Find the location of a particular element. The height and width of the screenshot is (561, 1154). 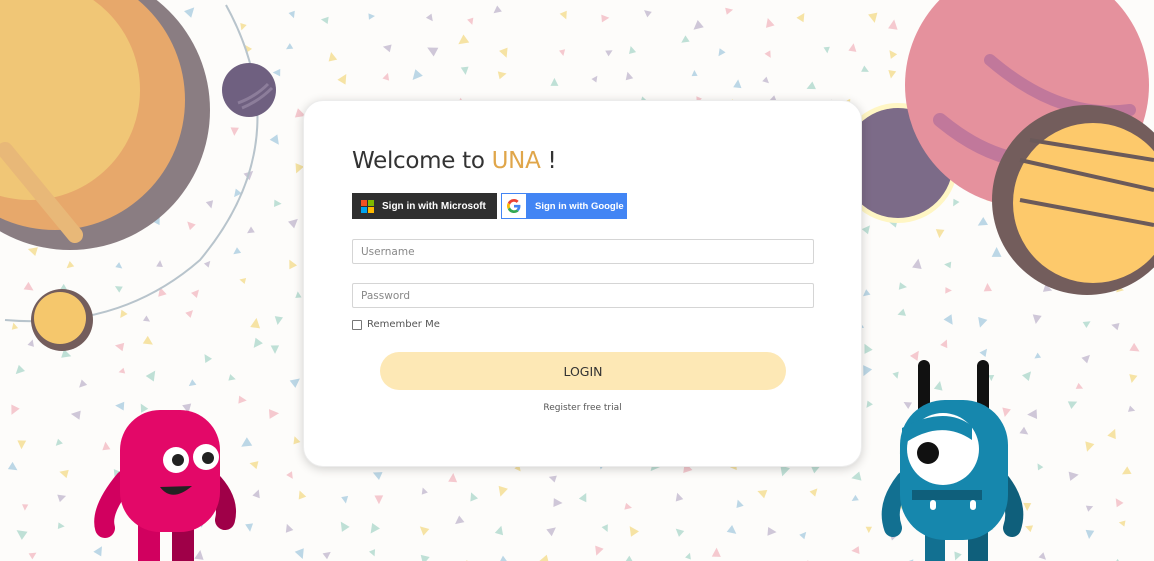

remember-me-label: Remember Me is located at coordinates (403, 324).